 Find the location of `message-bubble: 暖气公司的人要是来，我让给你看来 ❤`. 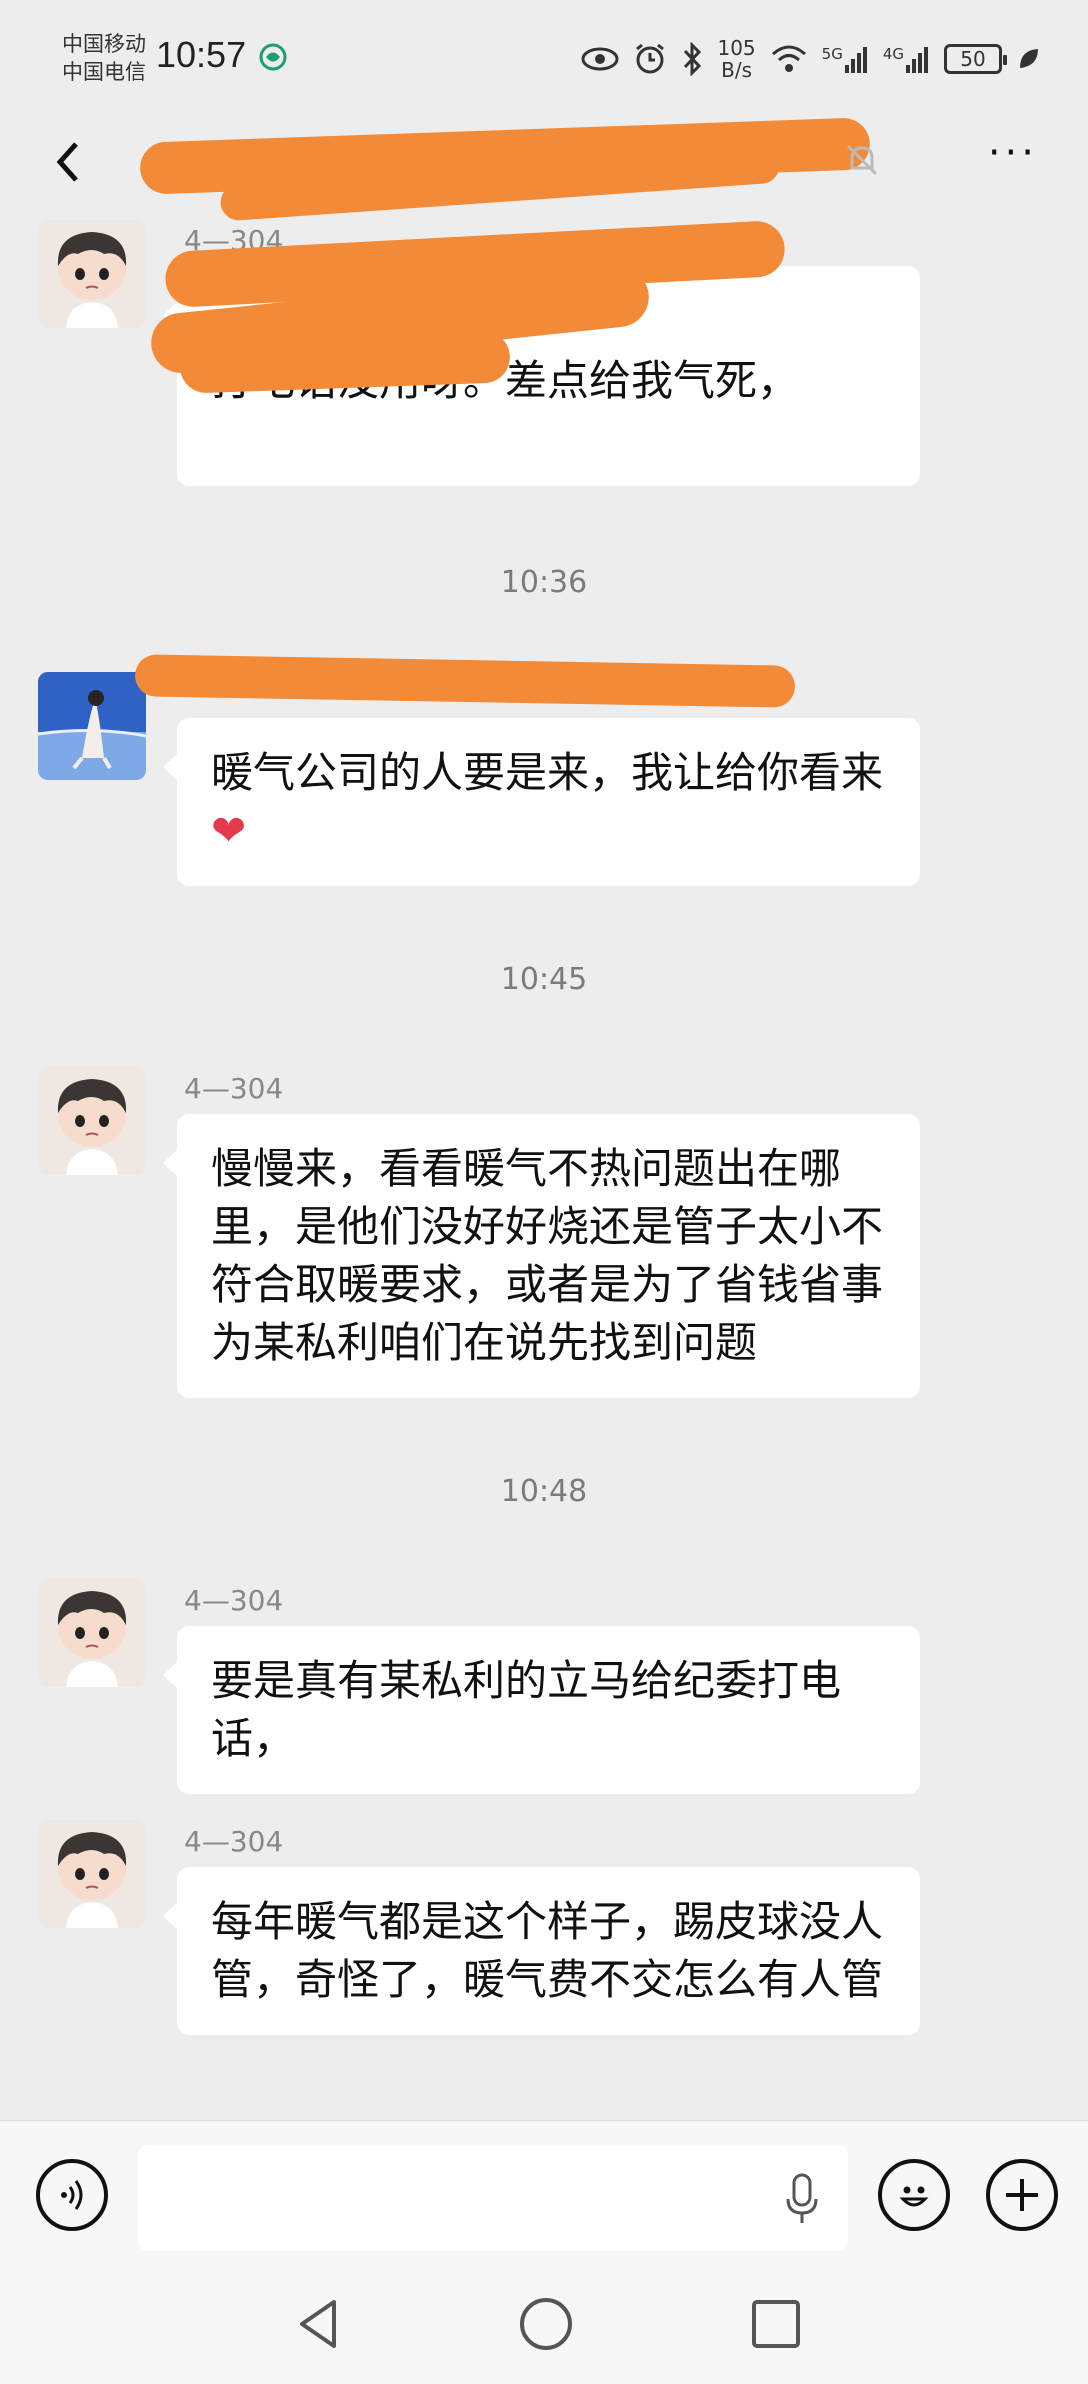

message-bubble: 暖气公司的人要是来，我让给你看来 ❤ is located at coordinates (541, 802).